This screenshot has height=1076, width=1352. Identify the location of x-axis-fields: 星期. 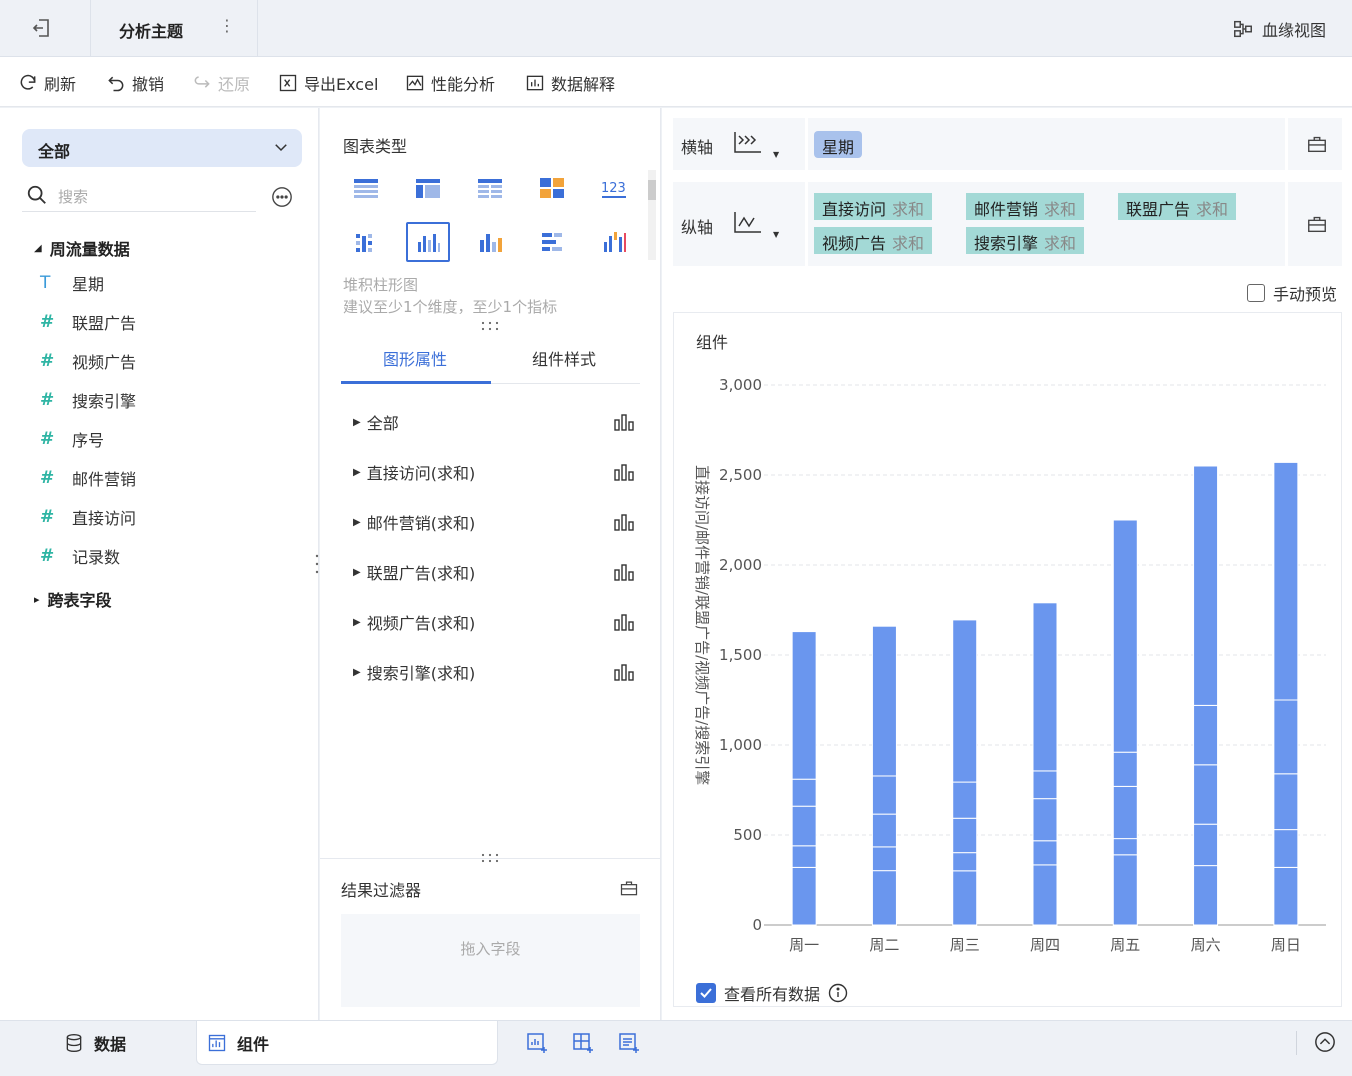
(1046, 144).